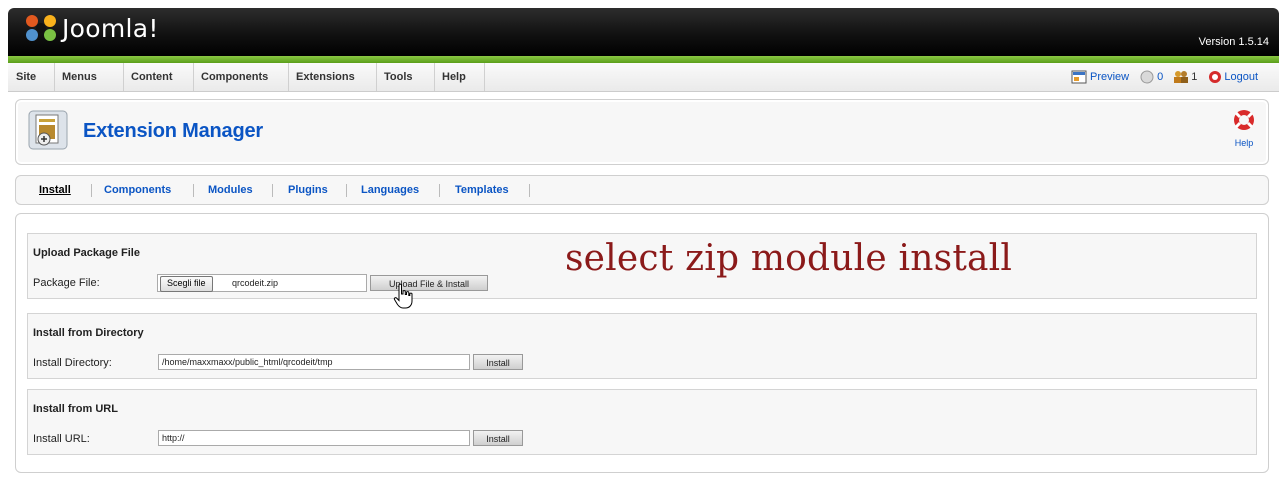 This screenshot has width=1281, height=477. I want to click on messages-count: 0, so click(1151, 77).